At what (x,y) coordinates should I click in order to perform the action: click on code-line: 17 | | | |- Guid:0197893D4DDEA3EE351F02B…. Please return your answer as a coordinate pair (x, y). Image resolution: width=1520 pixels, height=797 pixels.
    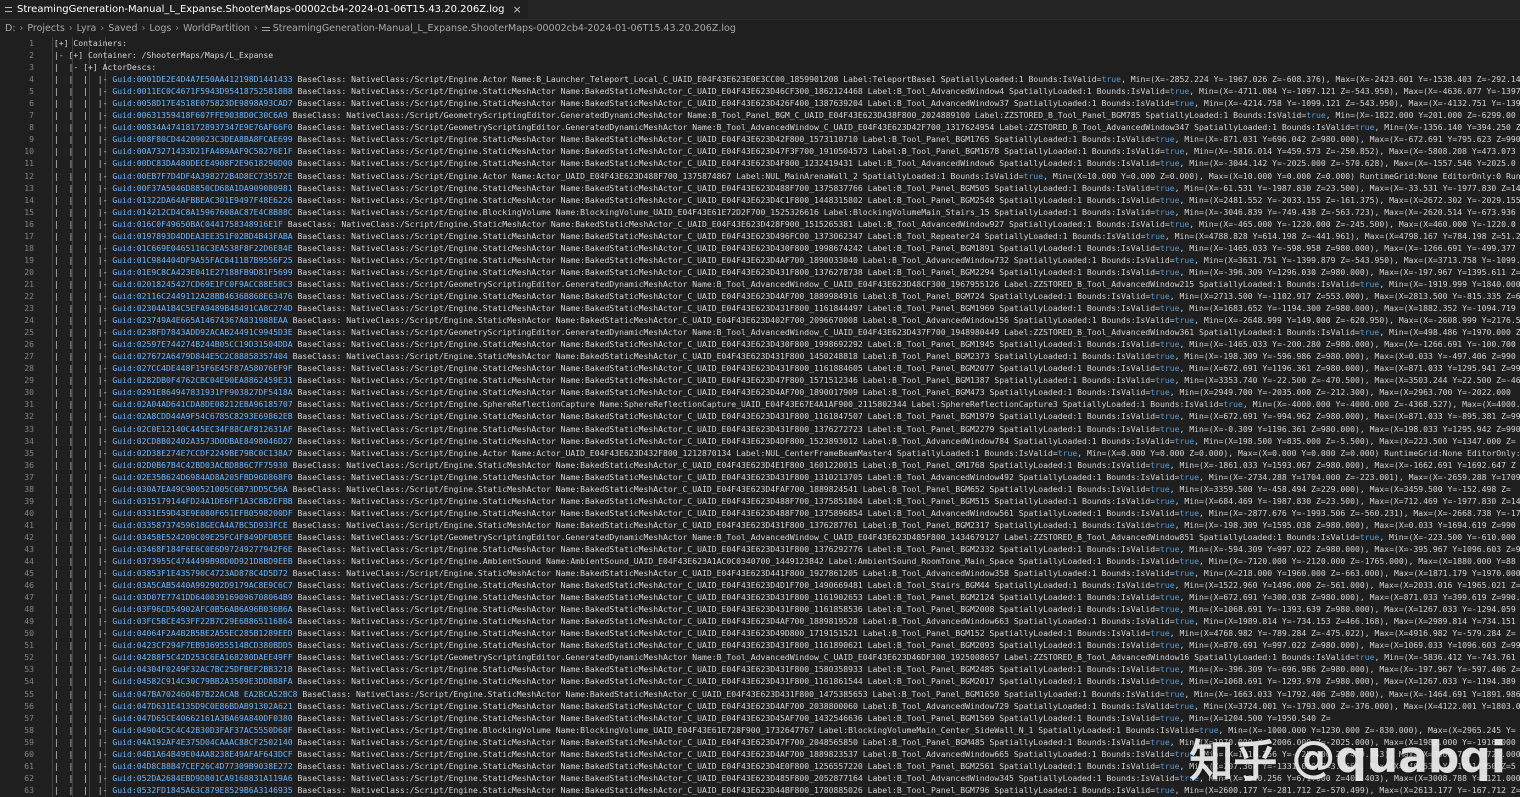
    Looking at the image, I should click on (760, 236).